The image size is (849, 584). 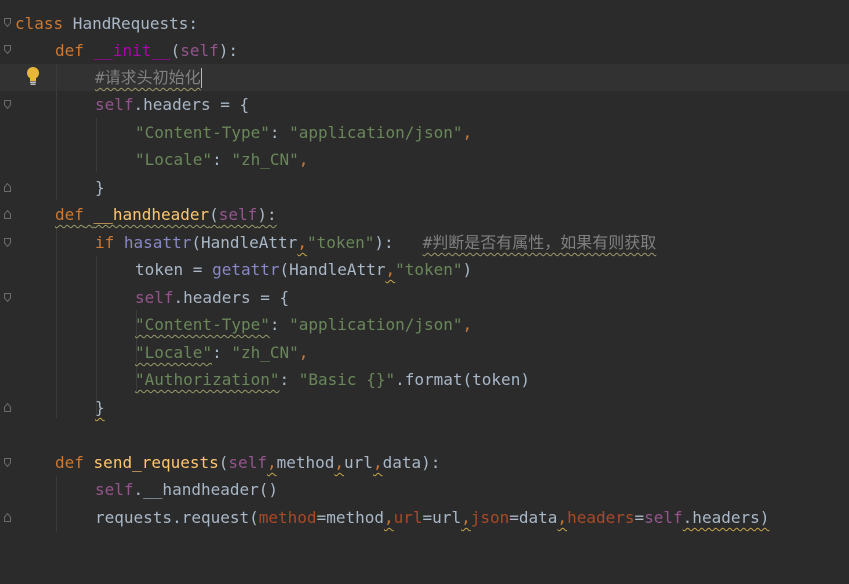 I want to click on function-name: __init__, so click(x=132, y=50).